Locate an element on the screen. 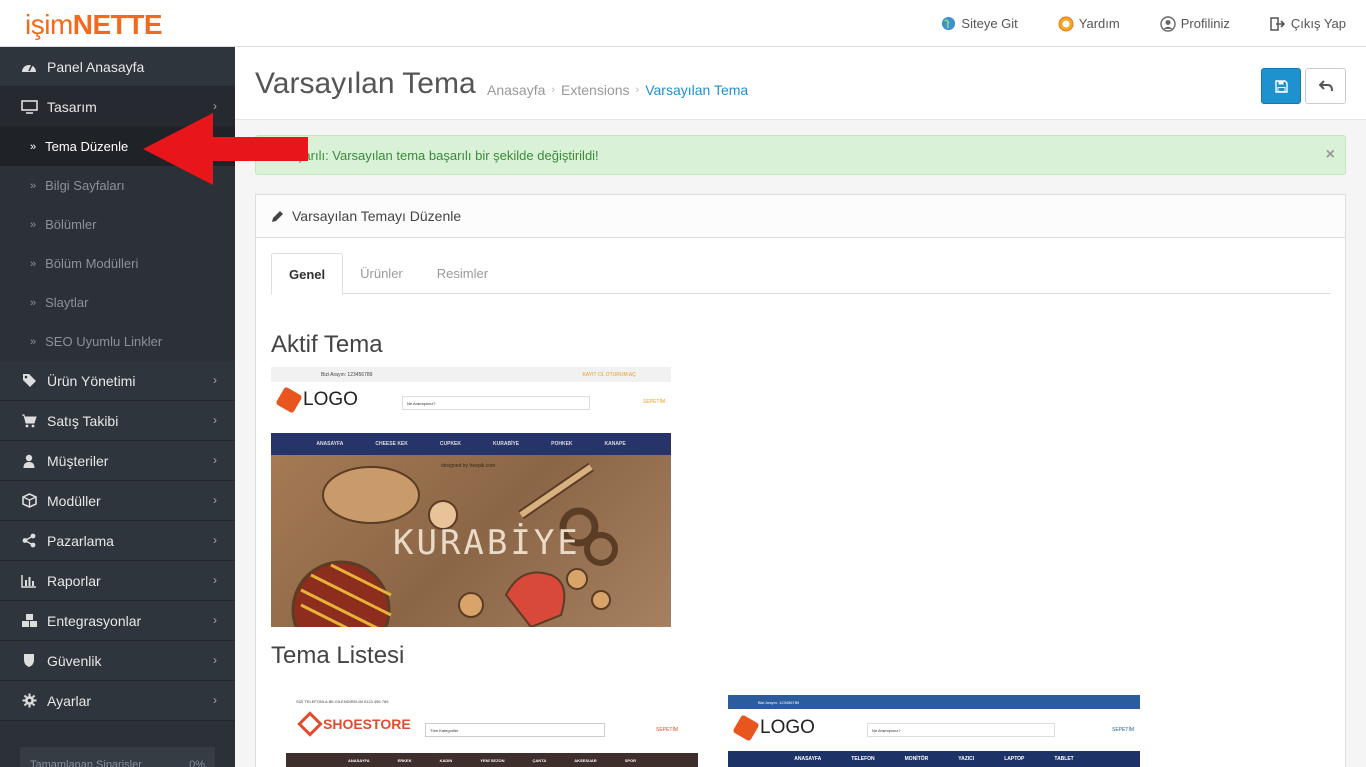 This screenshot has width=1366, height=767. preview-nav-item: AKSESUAR is located at coordinates (585, 760).